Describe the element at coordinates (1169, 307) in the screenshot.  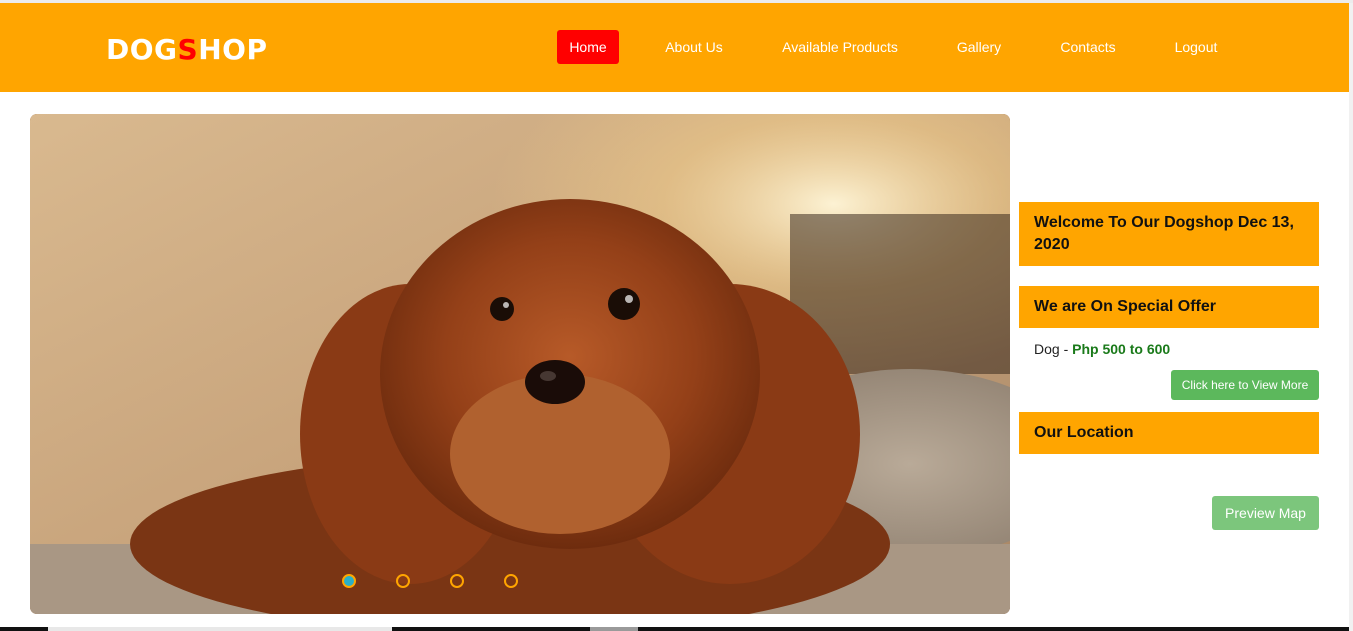
I see `special-offer-heading: We are On Special Offer` at that location.